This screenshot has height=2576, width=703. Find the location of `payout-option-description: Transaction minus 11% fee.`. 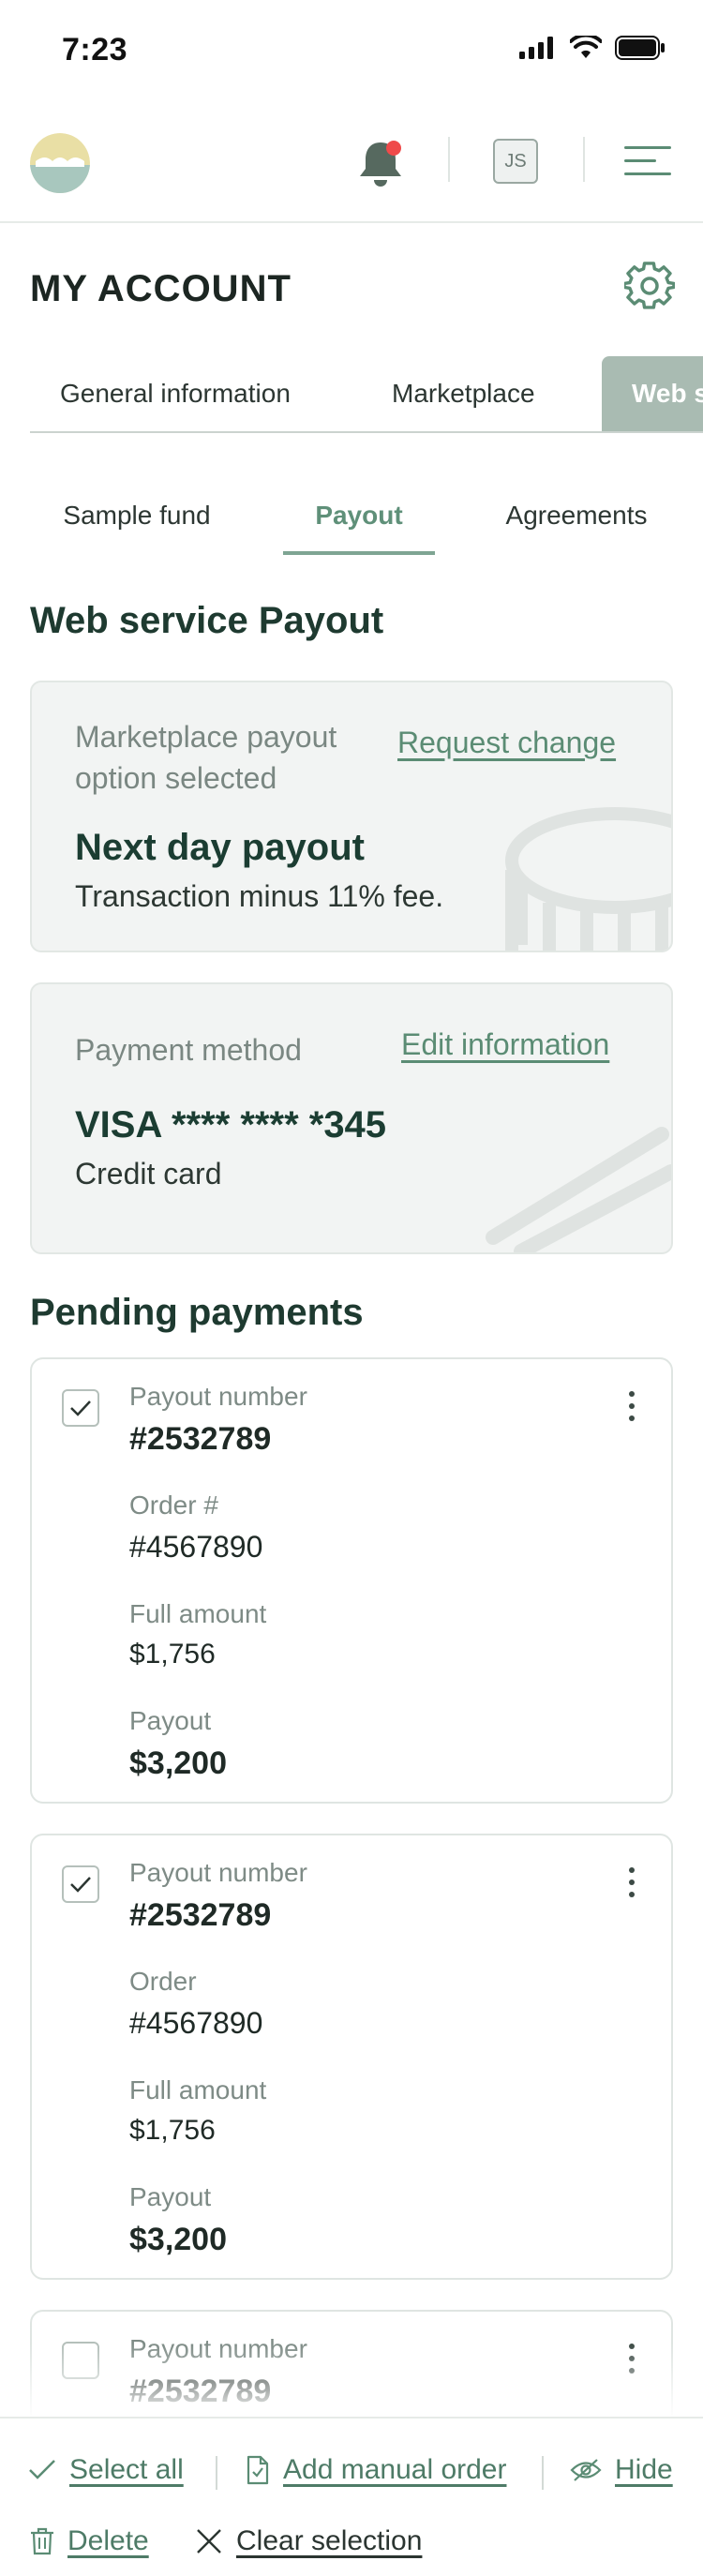

payout-option-description: Transaction minus 11% fee. is located at coordinates (259, 896).